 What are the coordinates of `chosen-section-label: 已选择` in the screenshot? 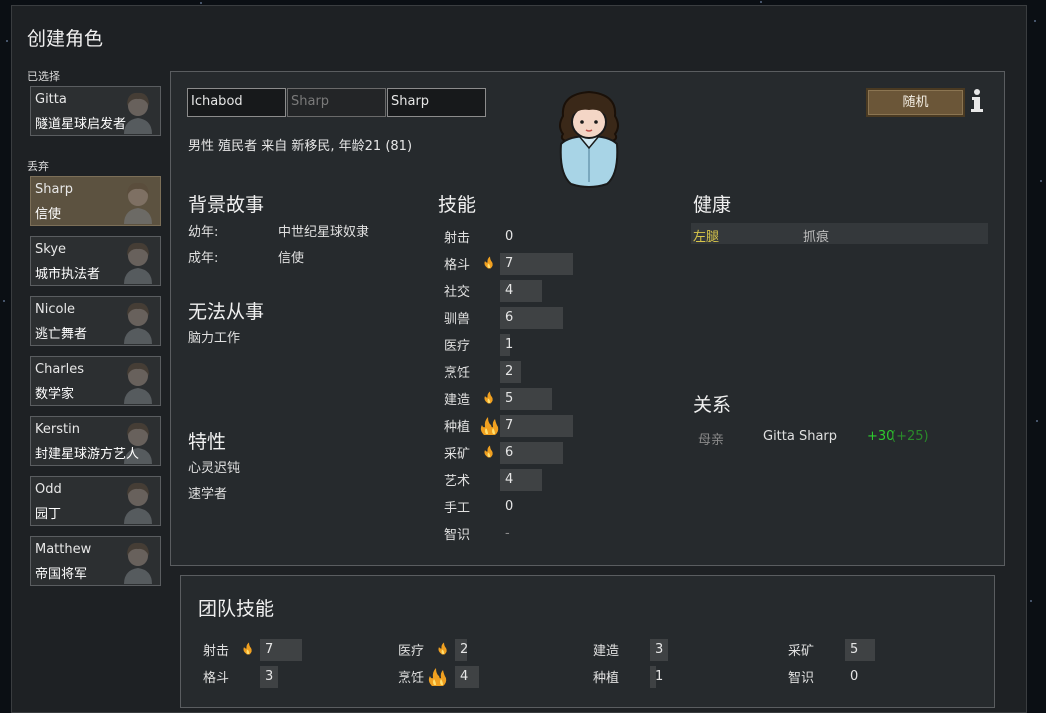 It's located at (43, 76).